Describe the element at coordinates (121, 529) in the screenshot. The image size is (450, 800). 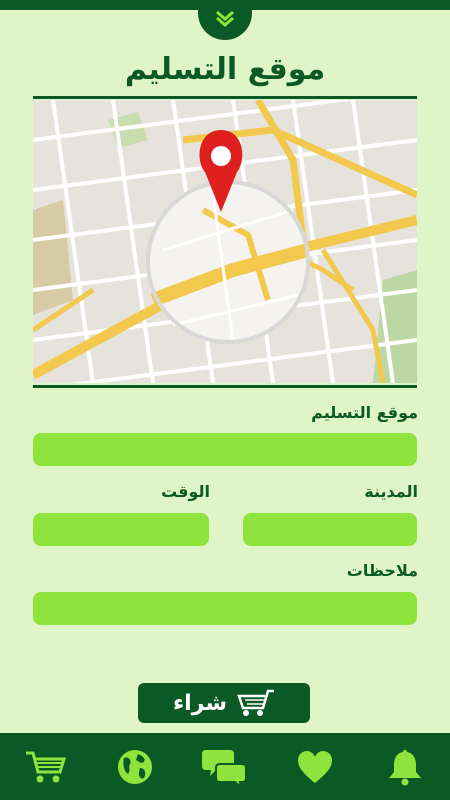
I see `time-input` at that location.